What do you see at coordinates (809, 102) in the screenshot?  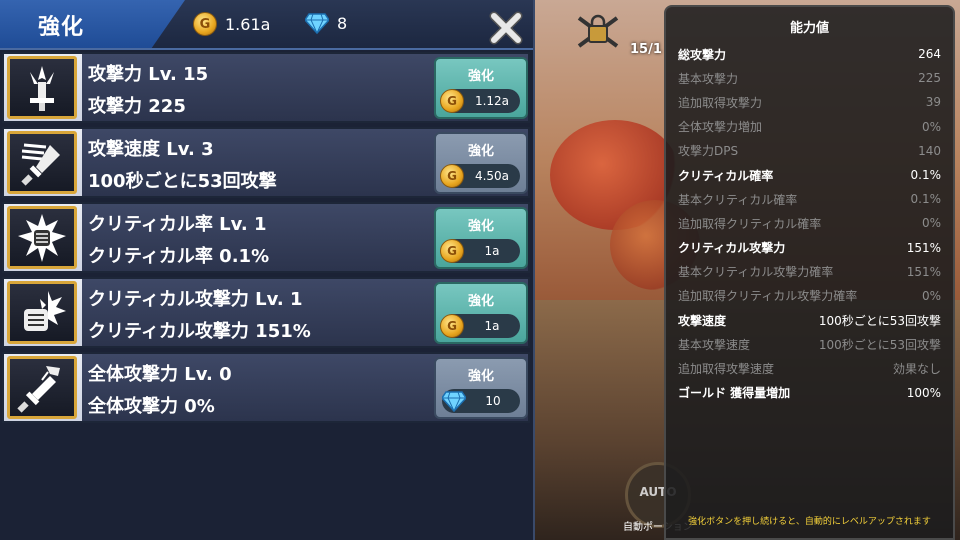 I see `stat-row: 追加取得攻撃力 39` at bounding box center [809, 102].